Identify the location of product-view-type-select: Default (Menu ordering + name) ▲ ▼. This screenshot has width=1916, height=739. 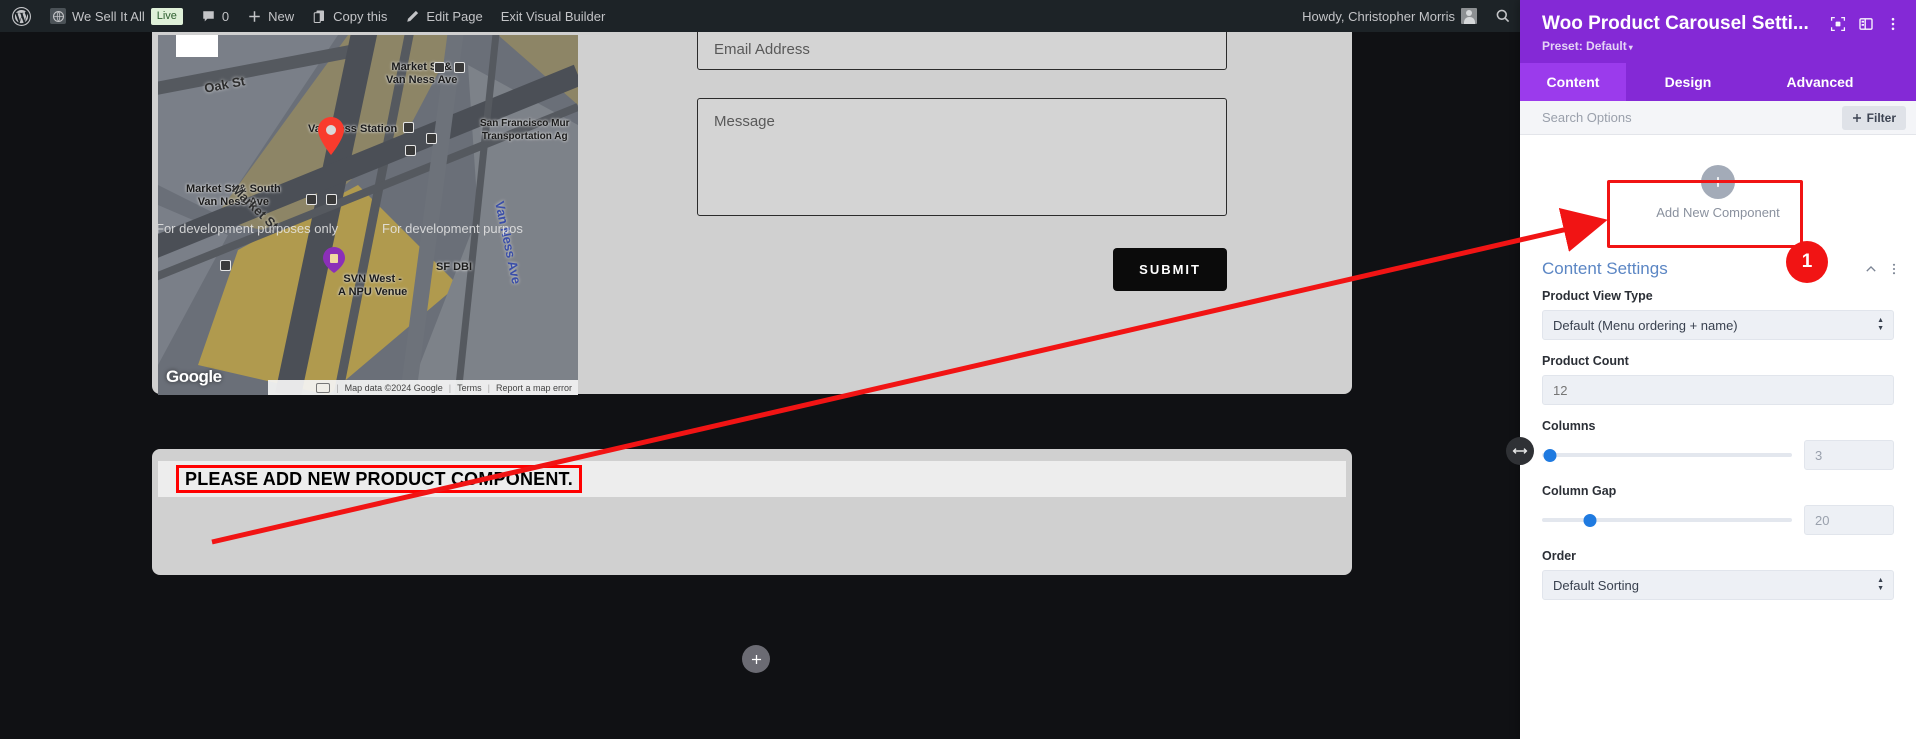
(1718, 325).